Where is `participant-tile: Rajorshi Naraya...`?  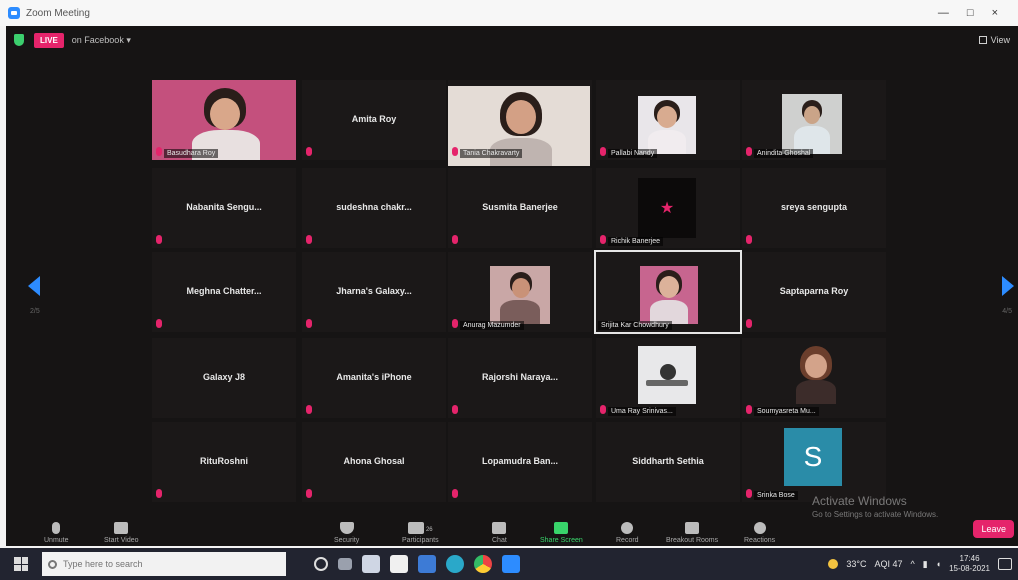
participant-tile: Rajorshi Naraya... is located at coordinates (520, 378).